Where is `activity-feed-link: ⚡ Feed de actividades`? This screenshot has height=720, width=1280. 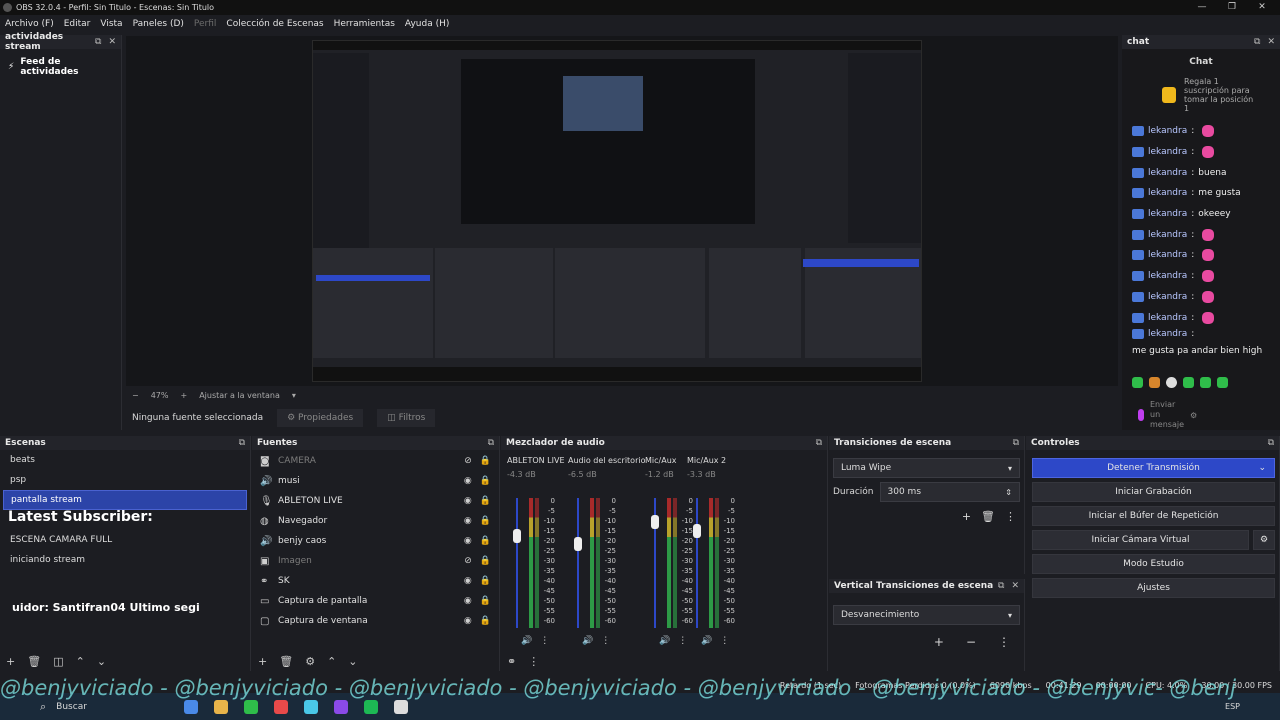
activity-feed-link: ⚡ Feed de actividades is located at coordinates (60, 67).